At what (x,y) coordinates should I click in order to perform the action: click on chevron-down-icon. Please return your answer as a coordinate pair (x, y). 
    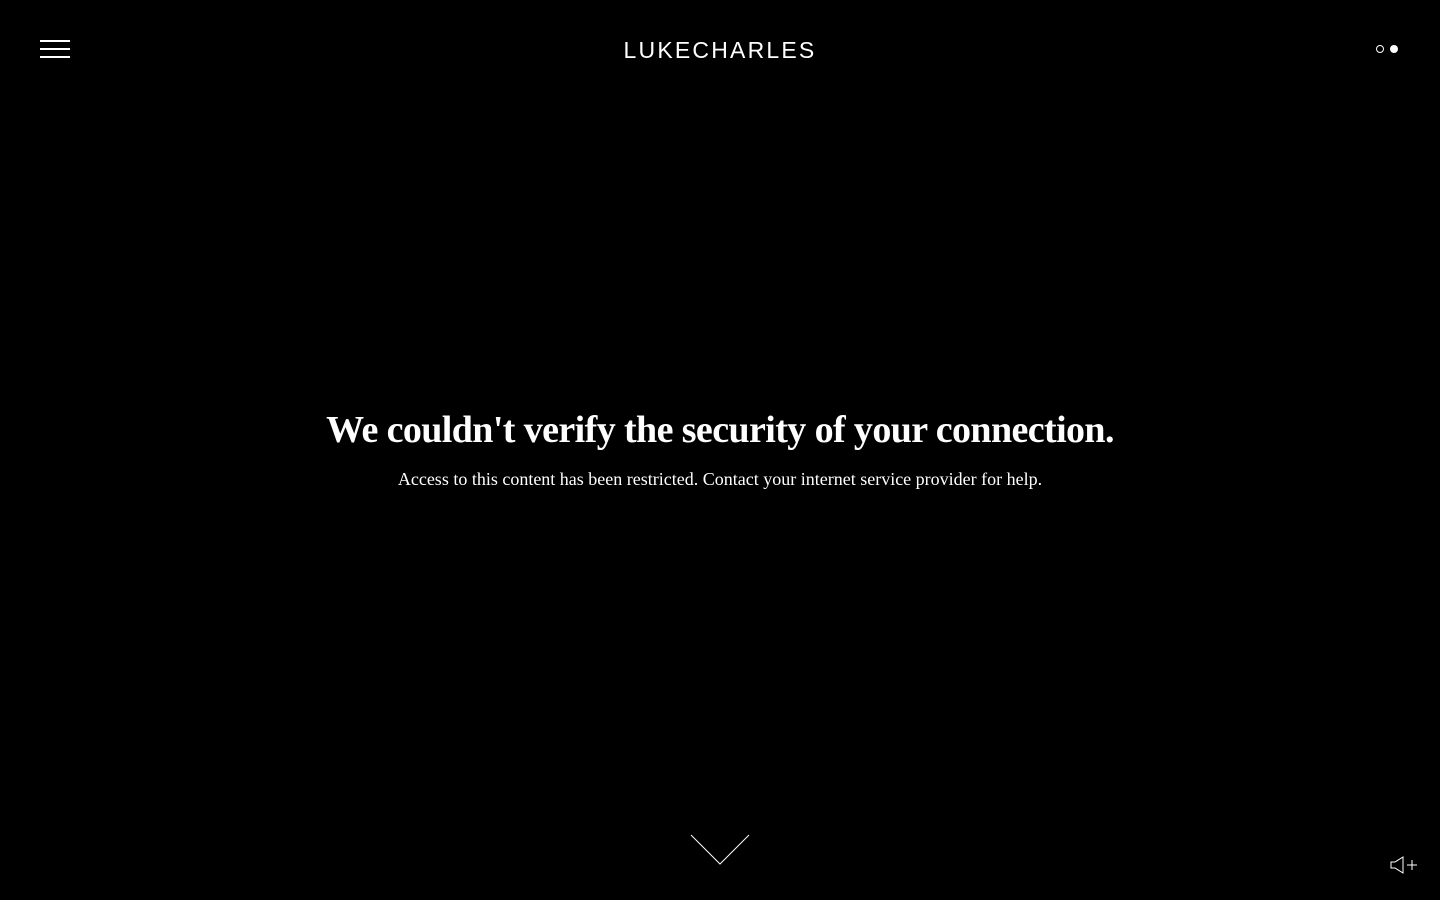
    Looking at the image, I should click on (720, 849).